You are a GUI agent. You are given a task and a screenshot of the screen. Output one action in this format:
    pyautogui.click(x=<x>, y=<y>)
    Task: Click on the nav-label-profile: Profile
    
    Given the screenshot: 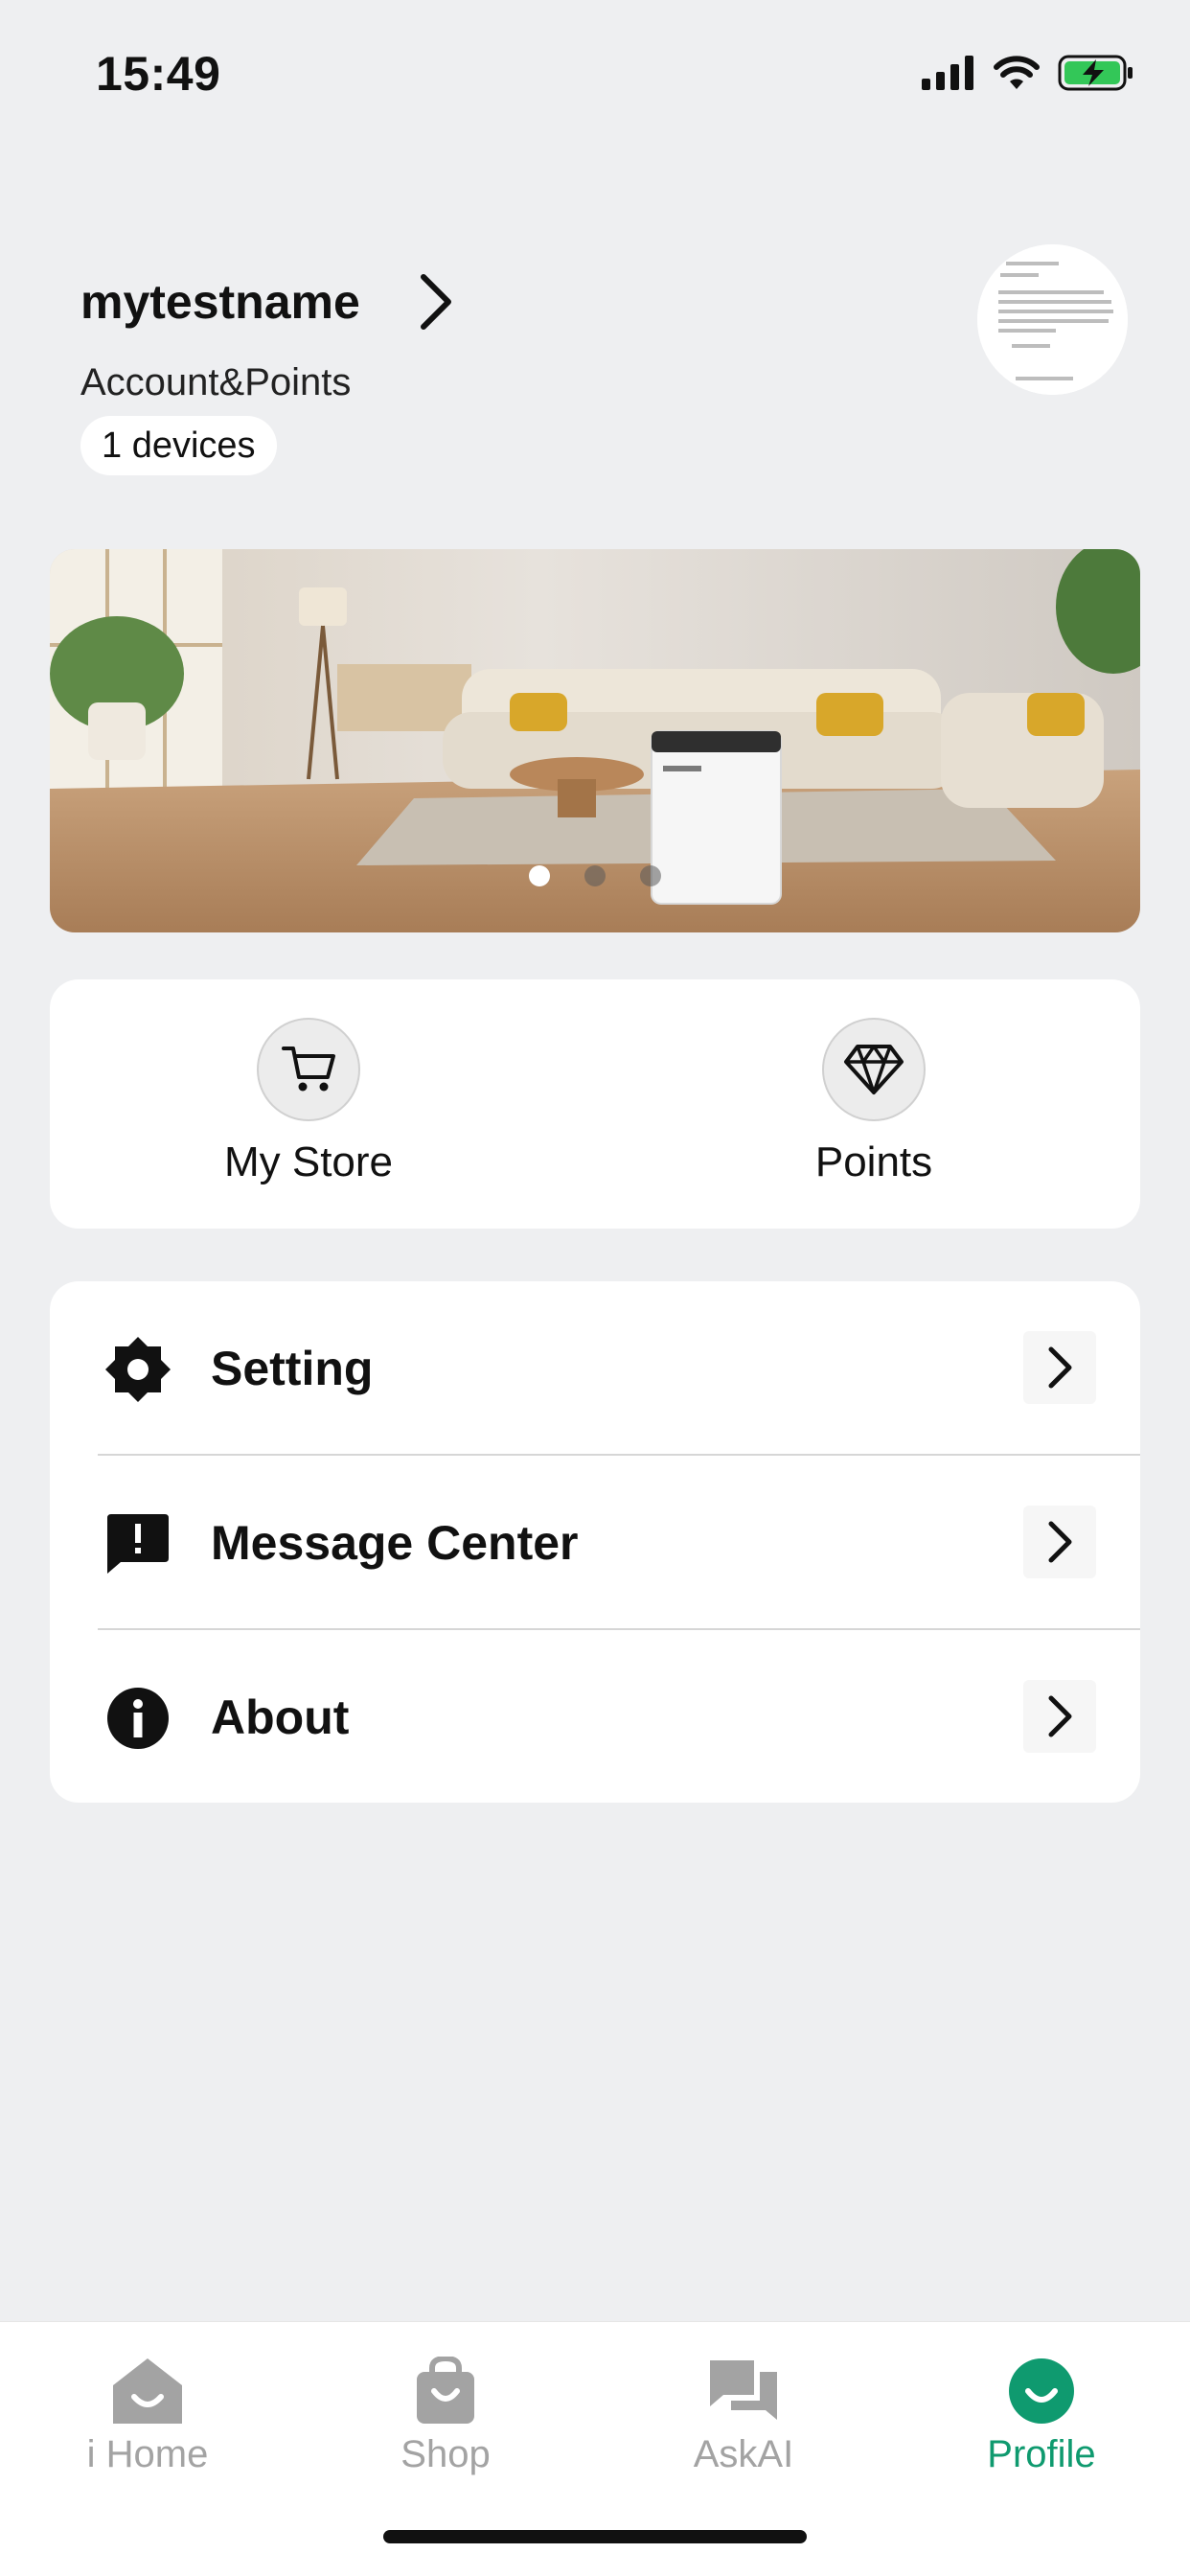 What is the action you would take?
    pyautogui.click(x=1041, y=2454)
    